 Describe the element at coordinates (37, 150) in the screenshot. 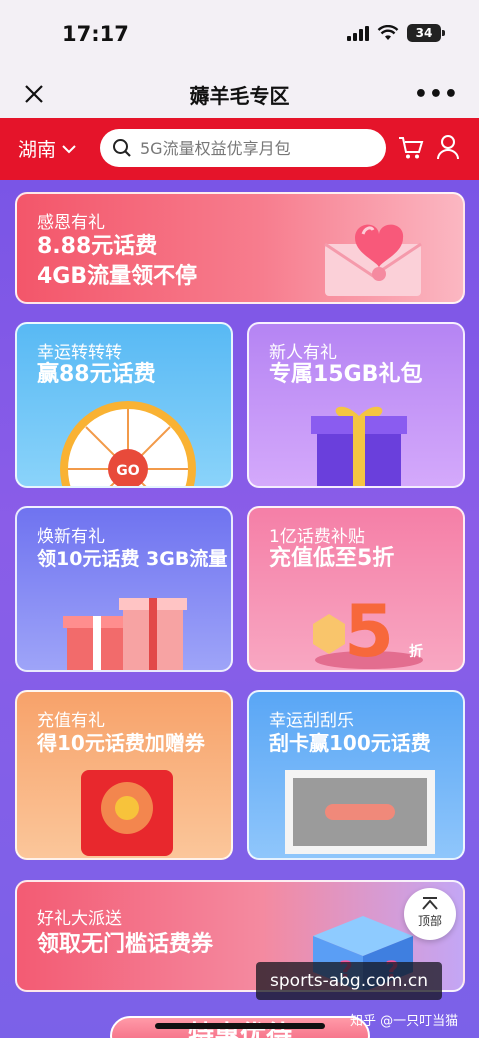

I see `region-label: 湖南` at that location.